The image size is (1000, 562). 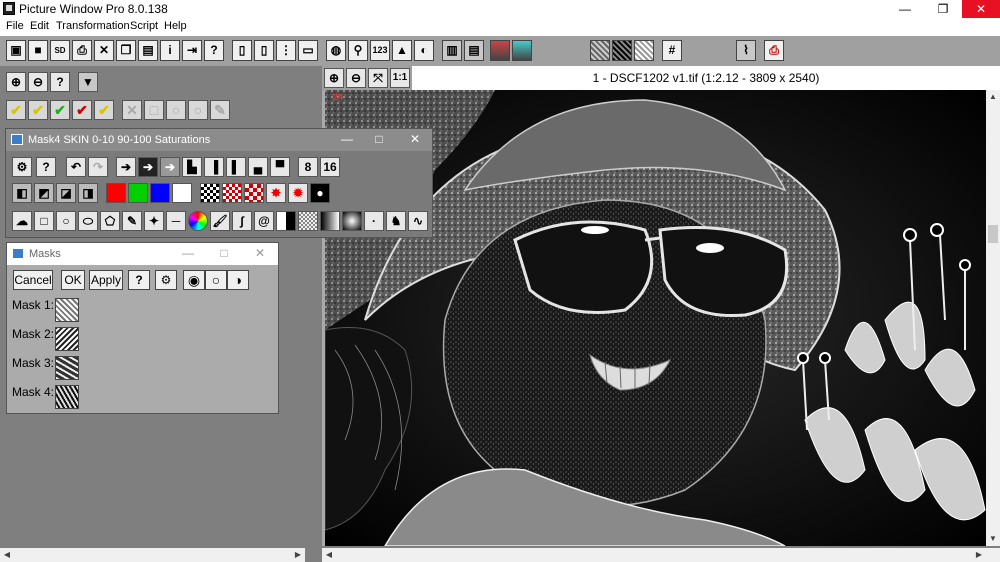 I want to click on check-yellow-icon: ✔, so click(x=16, y=110).